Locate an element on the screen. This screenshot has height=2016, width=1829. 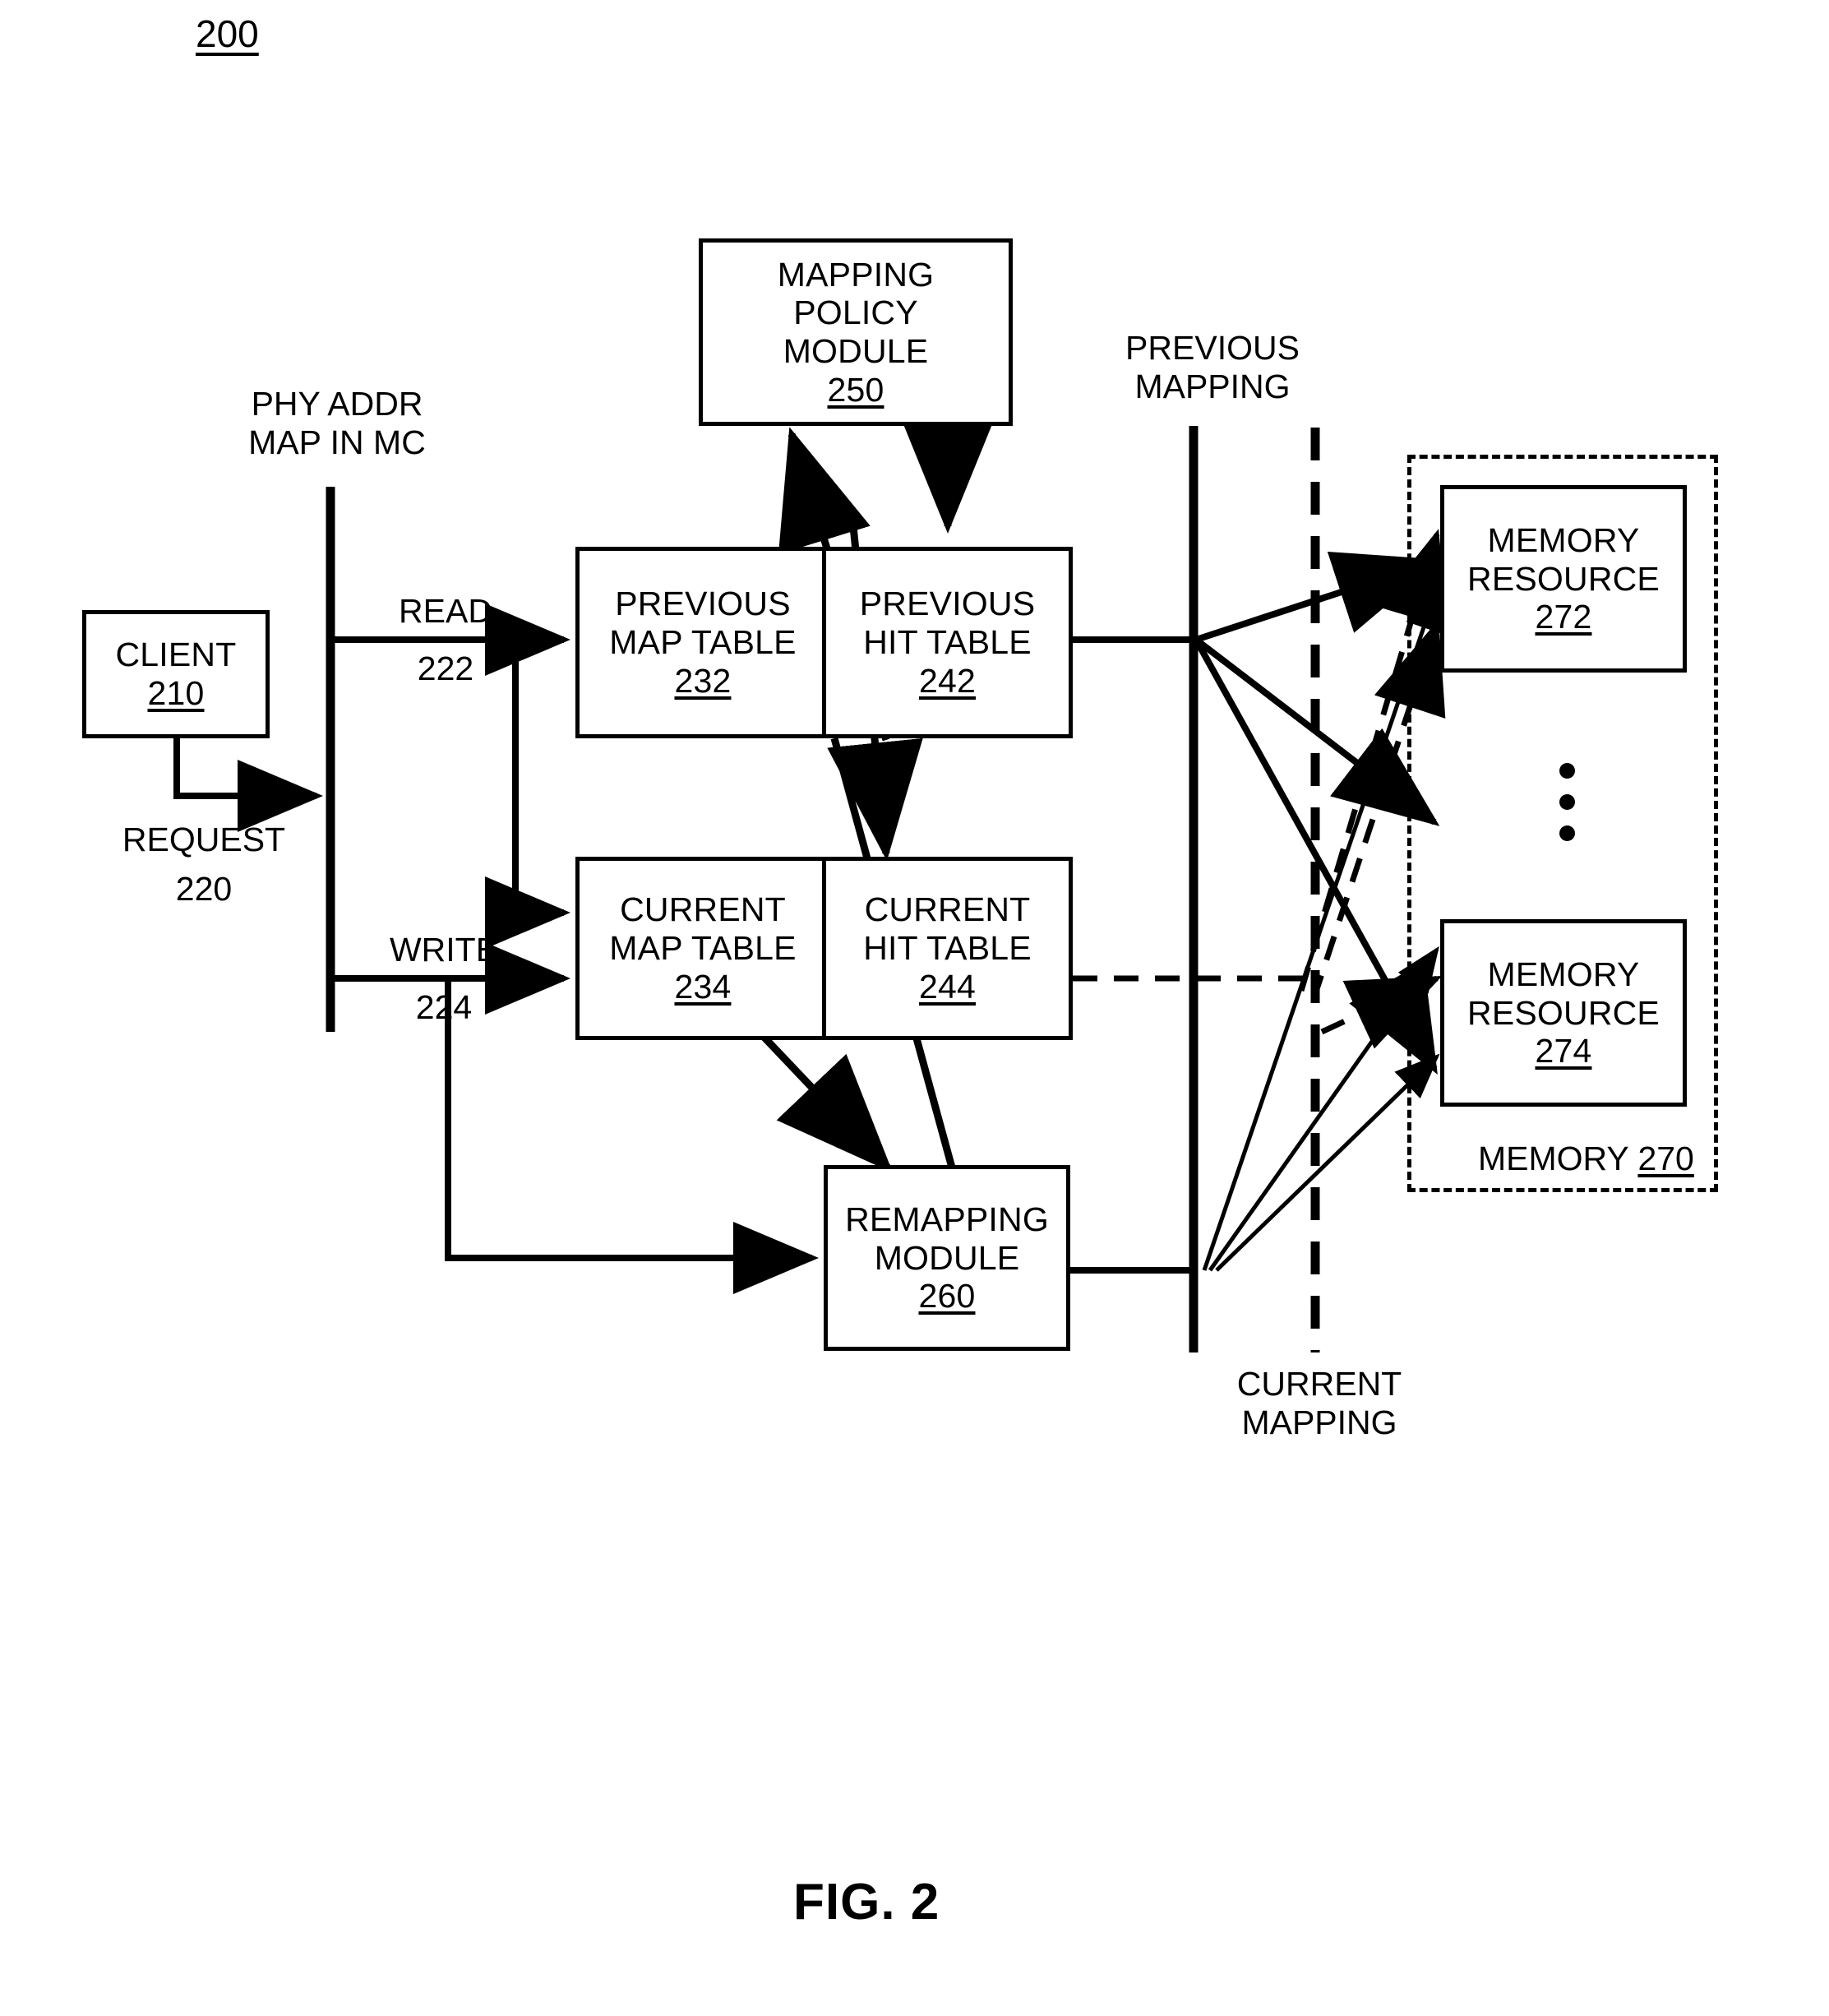
write-label: WRITE is located at coordinates (444, 950).